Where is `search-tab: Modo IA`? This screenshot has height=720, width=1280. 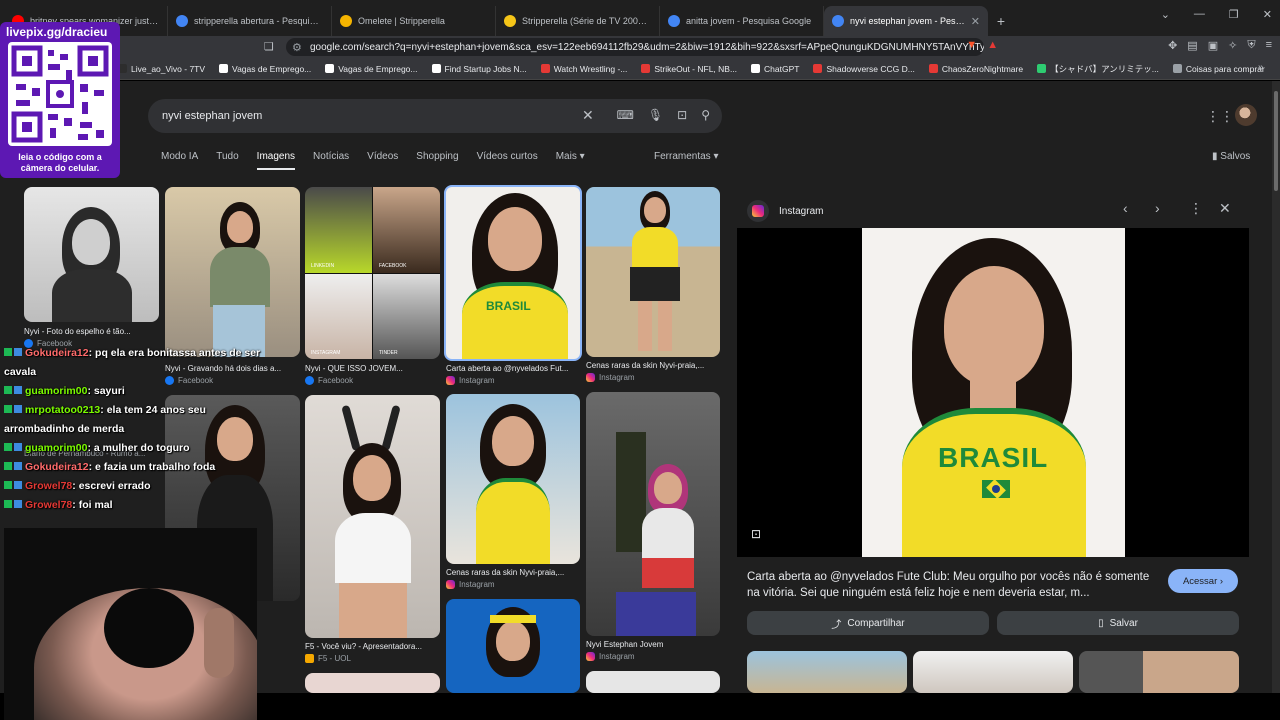 search-tab: Modo IA is located at coordinates (179, 160).